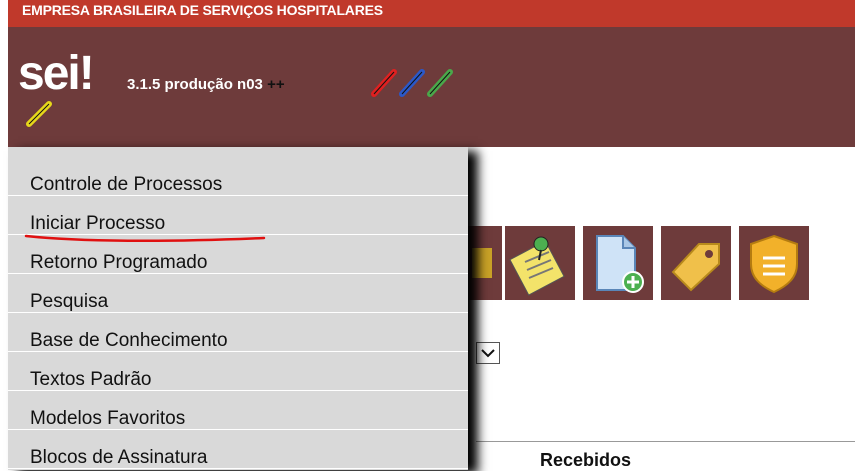  What do you see at coordinates (195, 84) in the screenshot?
I see `version-text: 3.1.5 produção n03` at bounding box center [195, 84].